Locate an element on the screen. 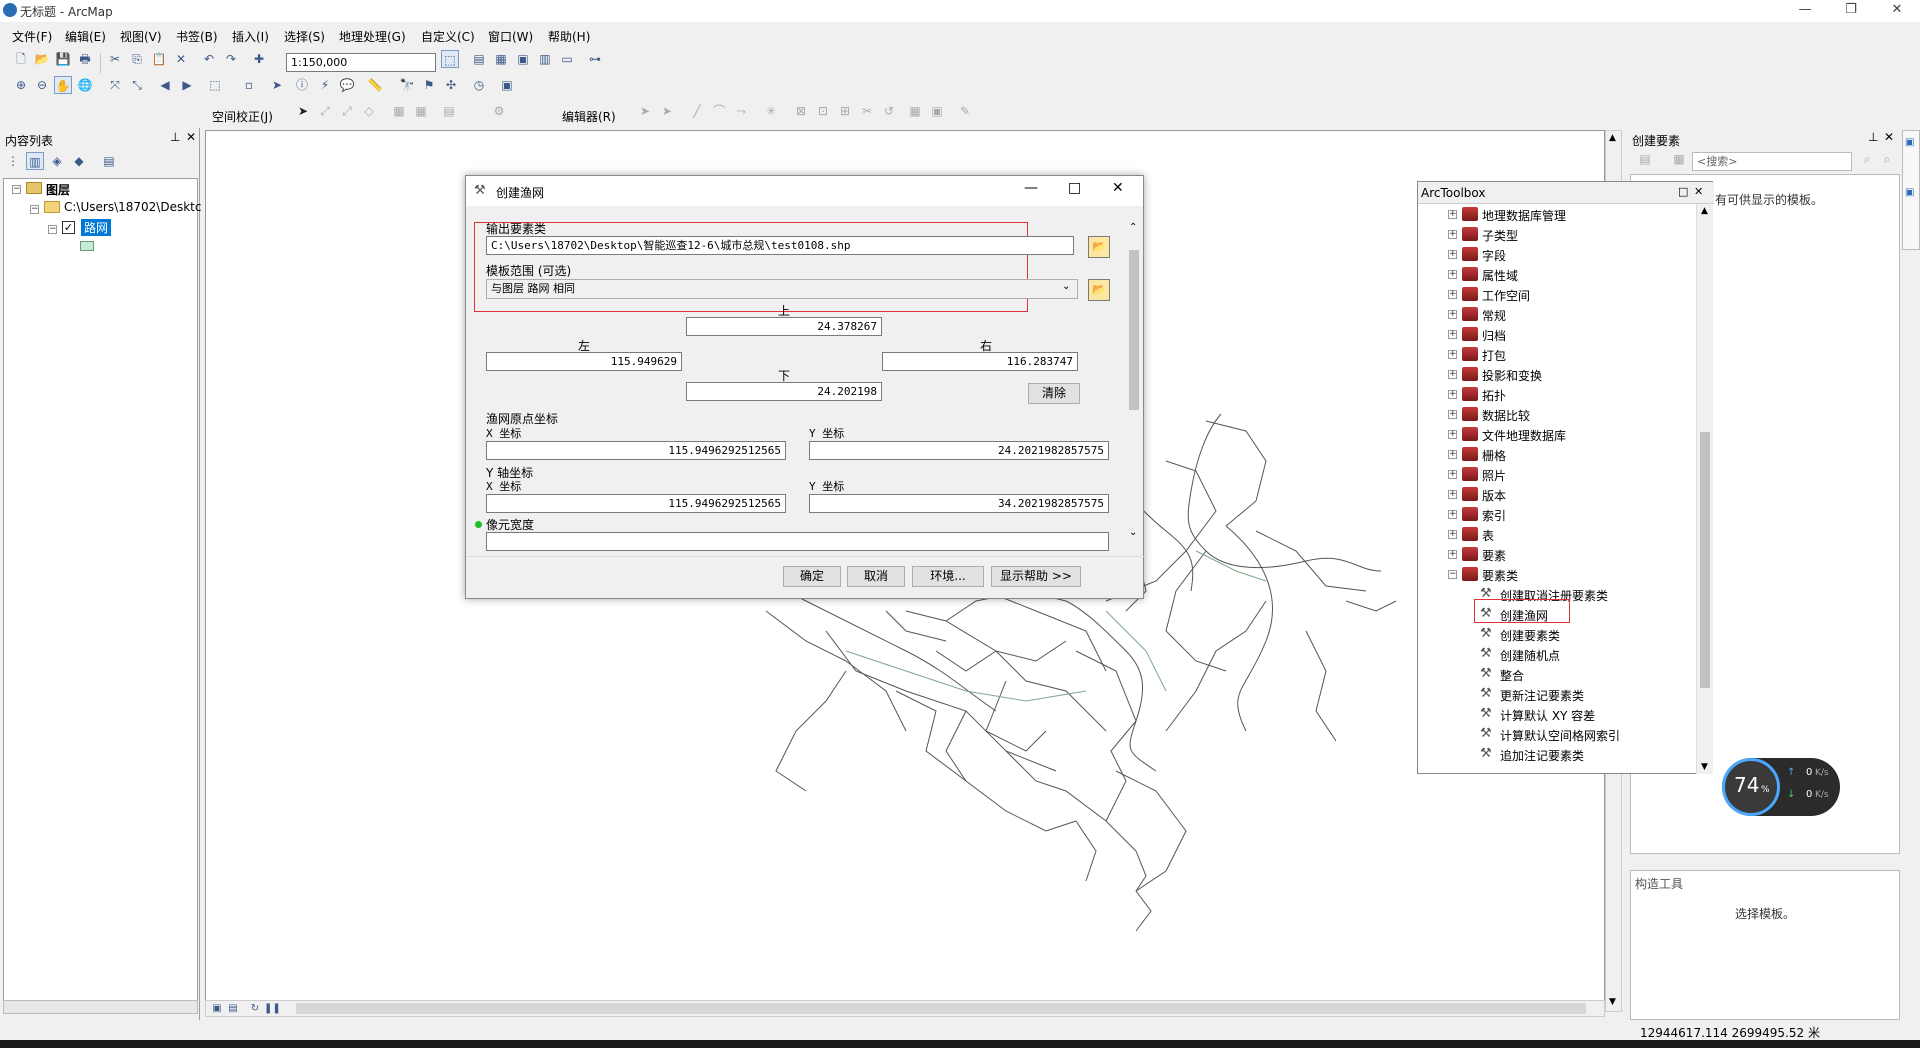 The height and width of the screenshot is (1048, 1920). organize-templates-icon: ▤ is located at coordinates (1645, 159).